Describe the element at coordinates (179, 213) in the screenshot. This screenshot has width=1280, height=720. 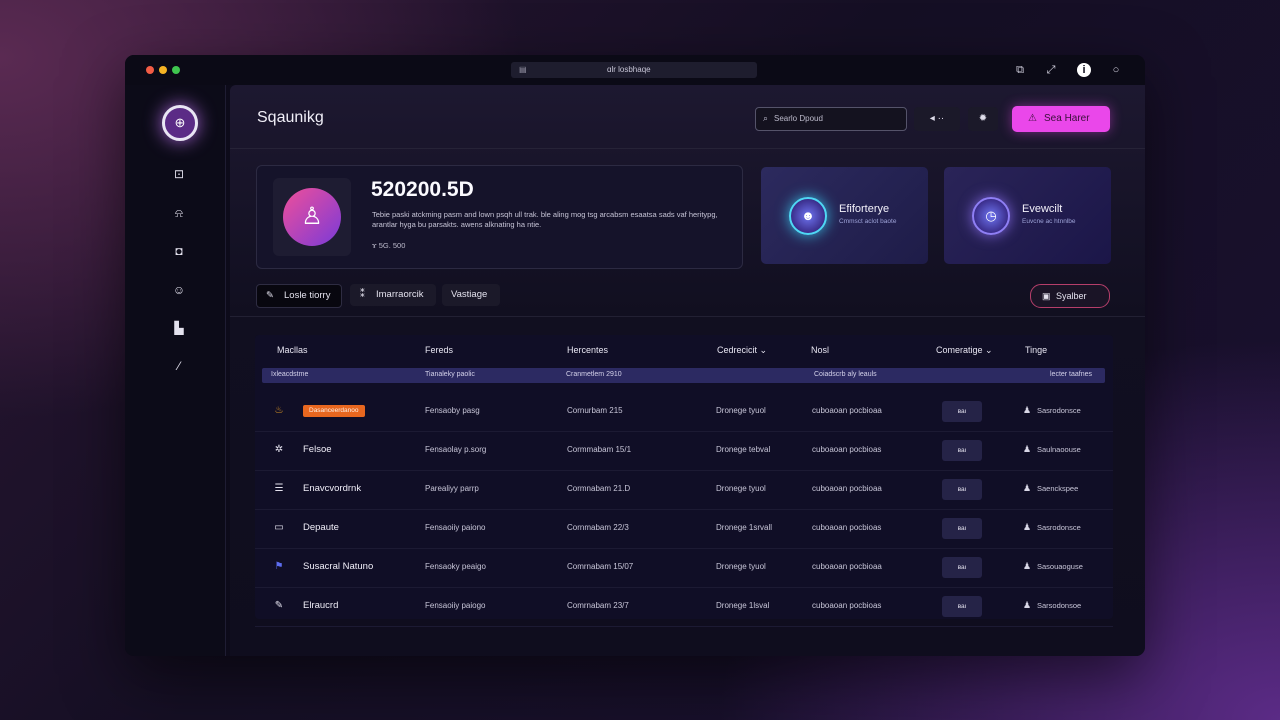
I see `bell-icon: ⍾` at that location.